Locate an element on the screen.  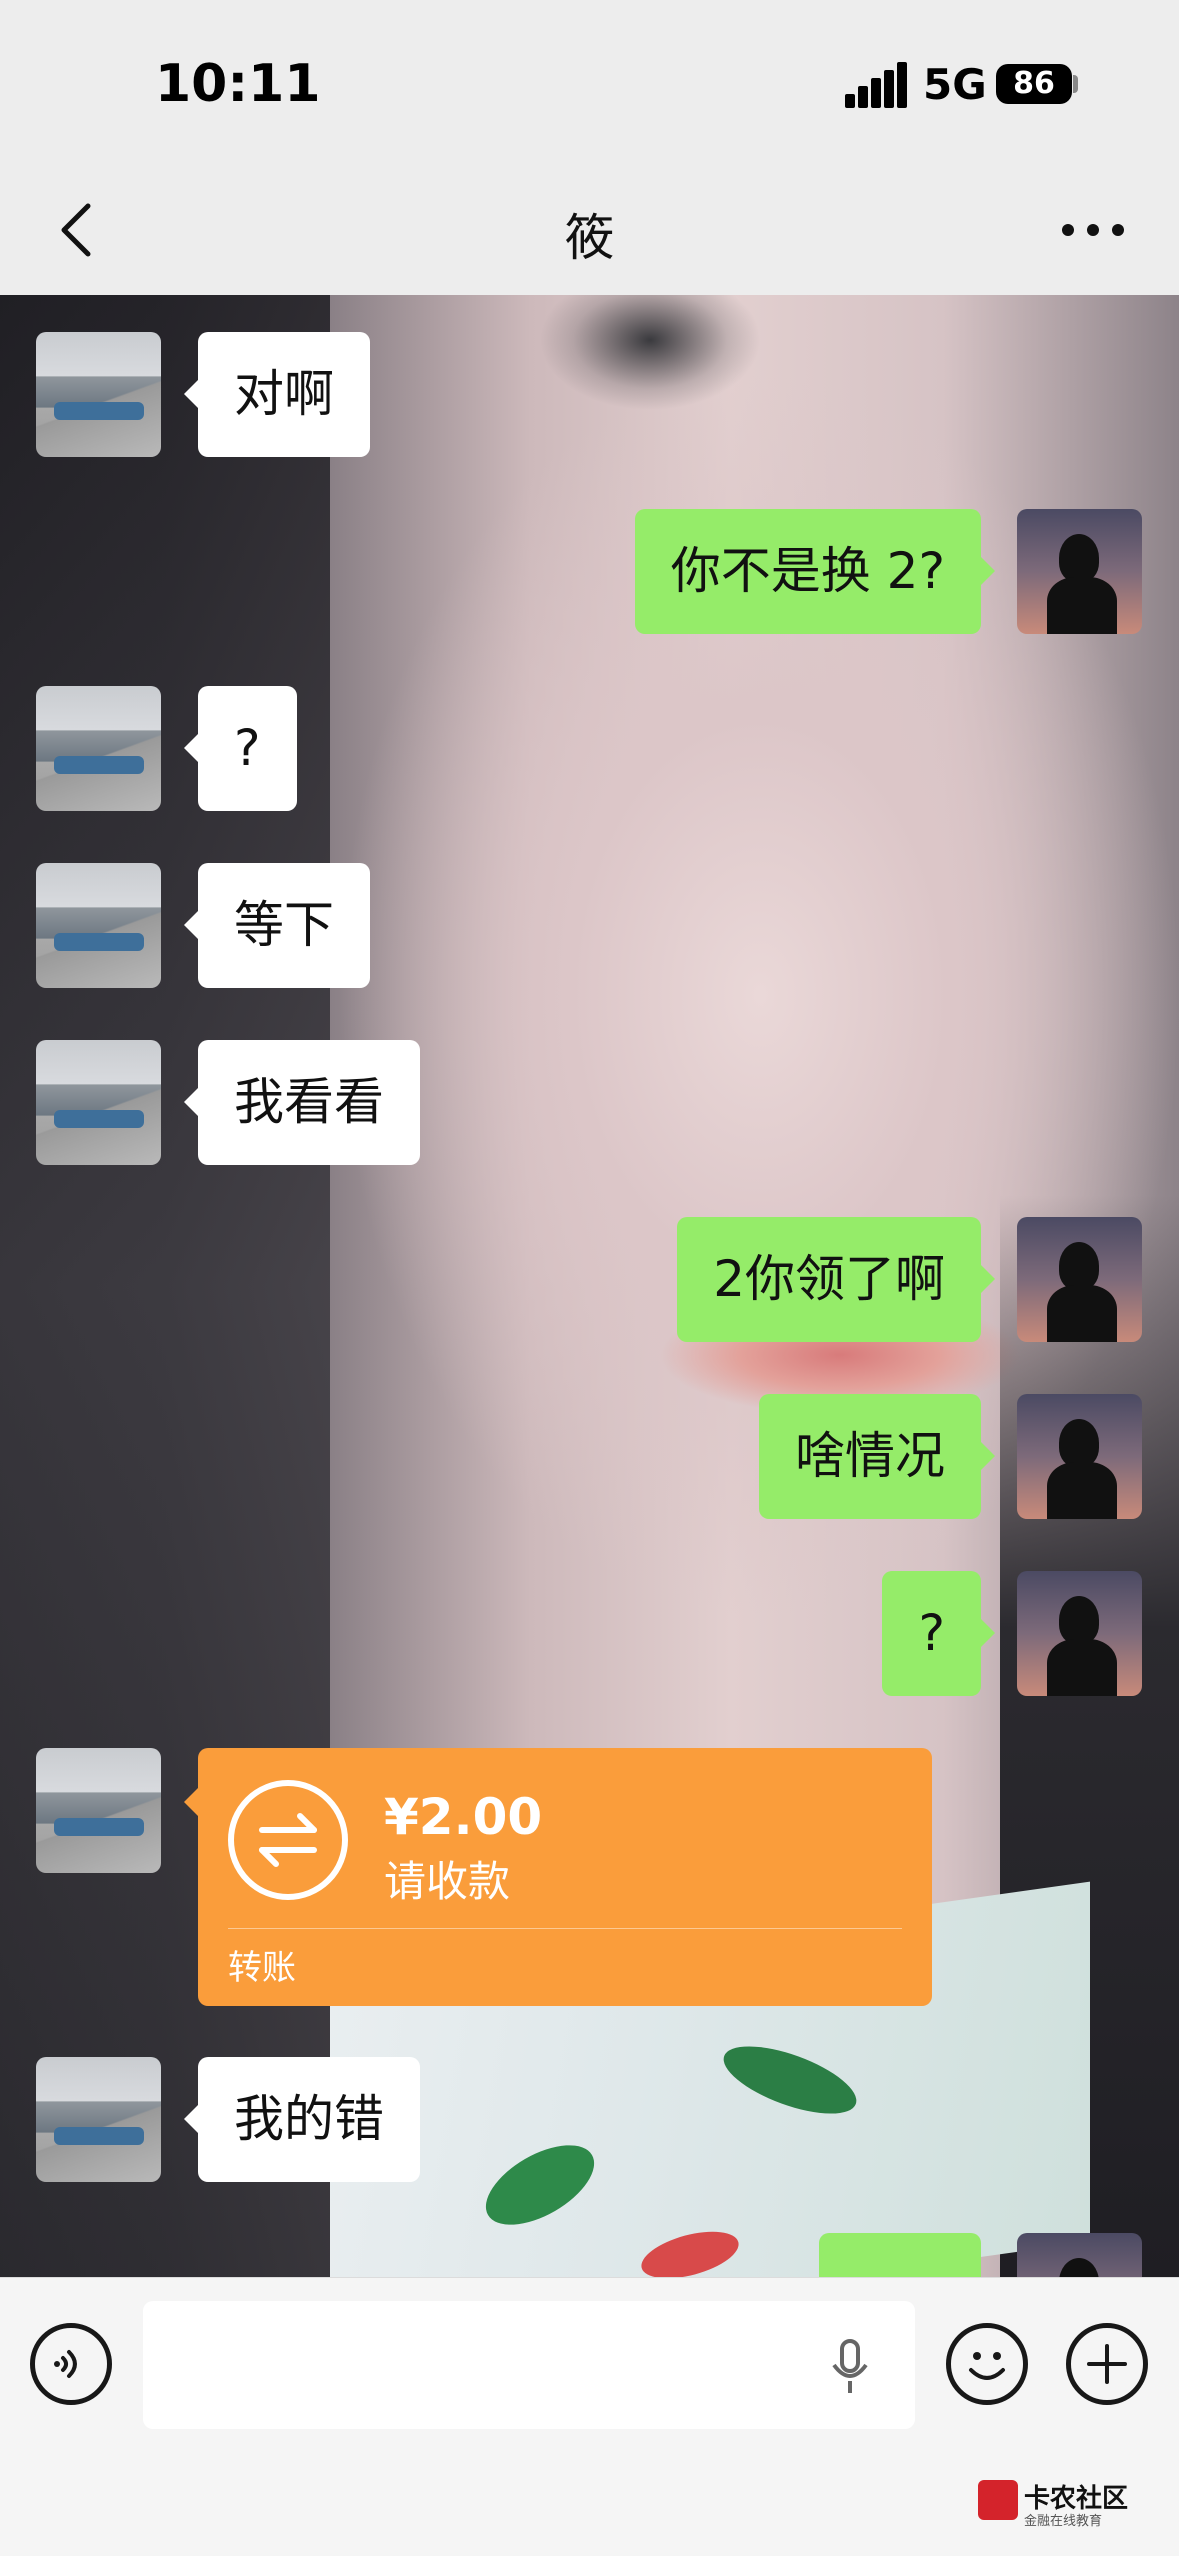
message-bubble-outgoing: 啥情况 is located at coordinates (877, 1456).